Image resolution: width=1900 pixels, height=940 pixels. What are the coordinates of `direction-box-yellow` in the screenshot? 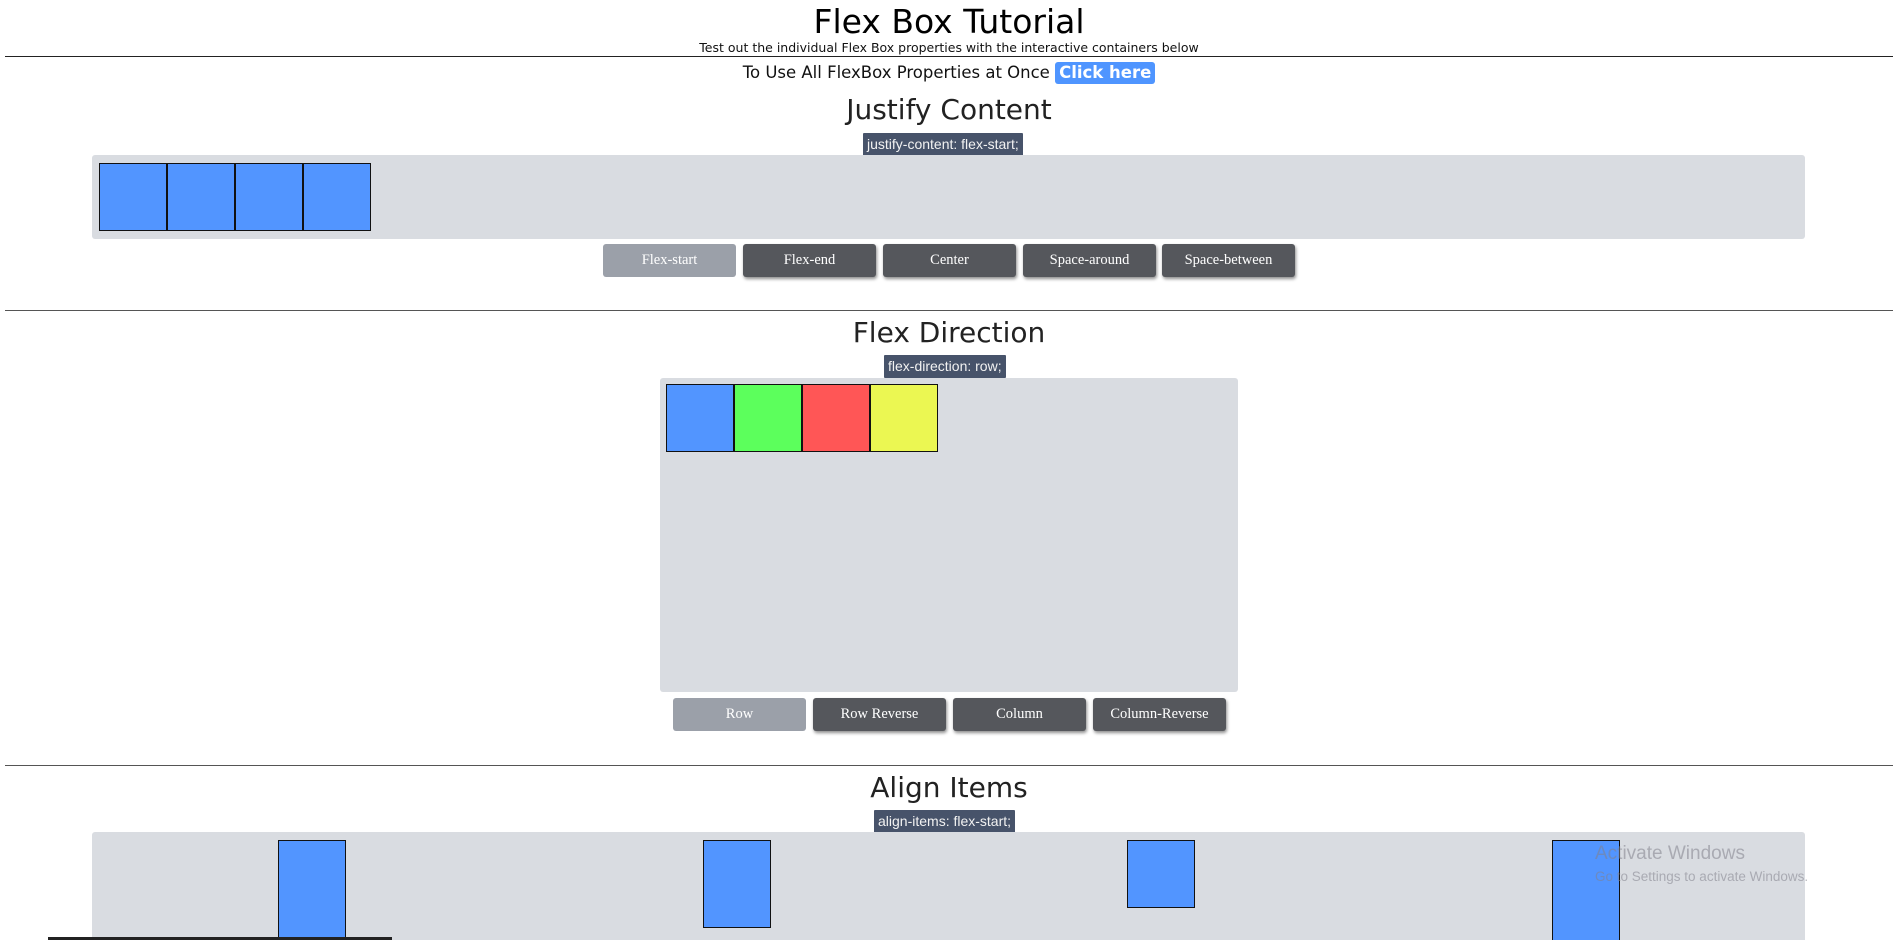 It's located at (904, 418).